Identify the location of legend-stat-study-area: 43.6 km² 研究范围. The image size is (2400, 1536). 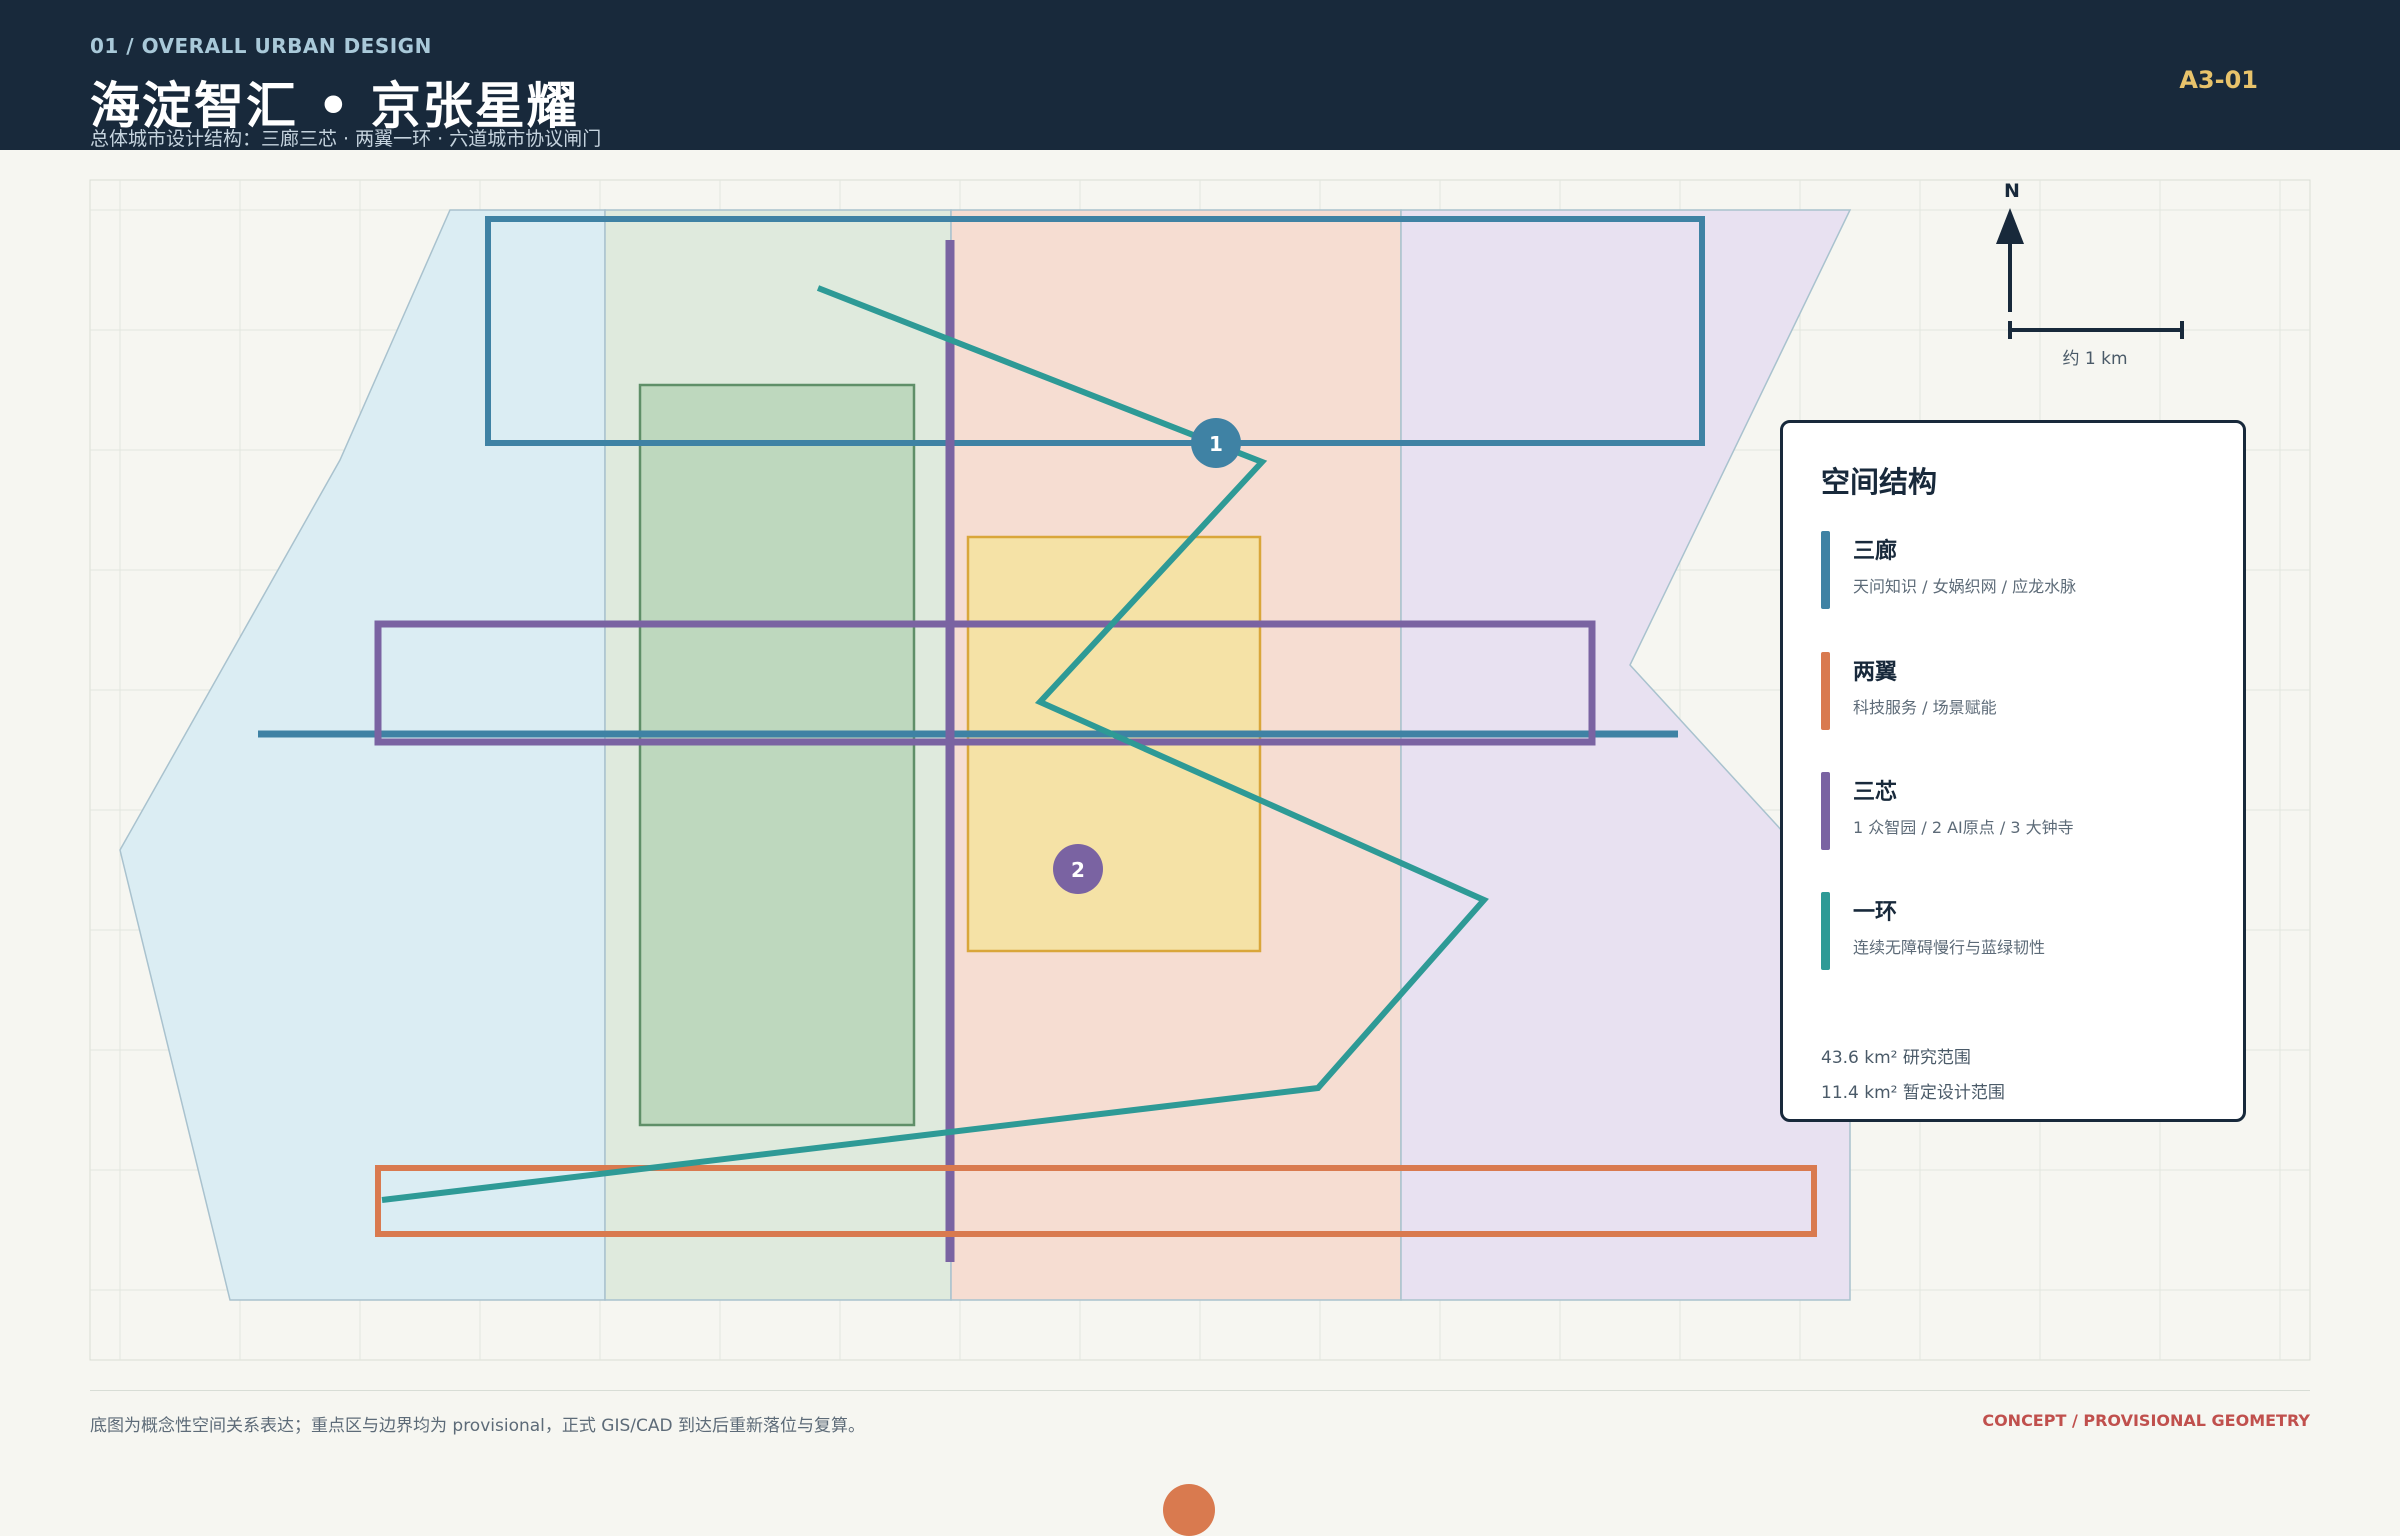
(1896, 1058).